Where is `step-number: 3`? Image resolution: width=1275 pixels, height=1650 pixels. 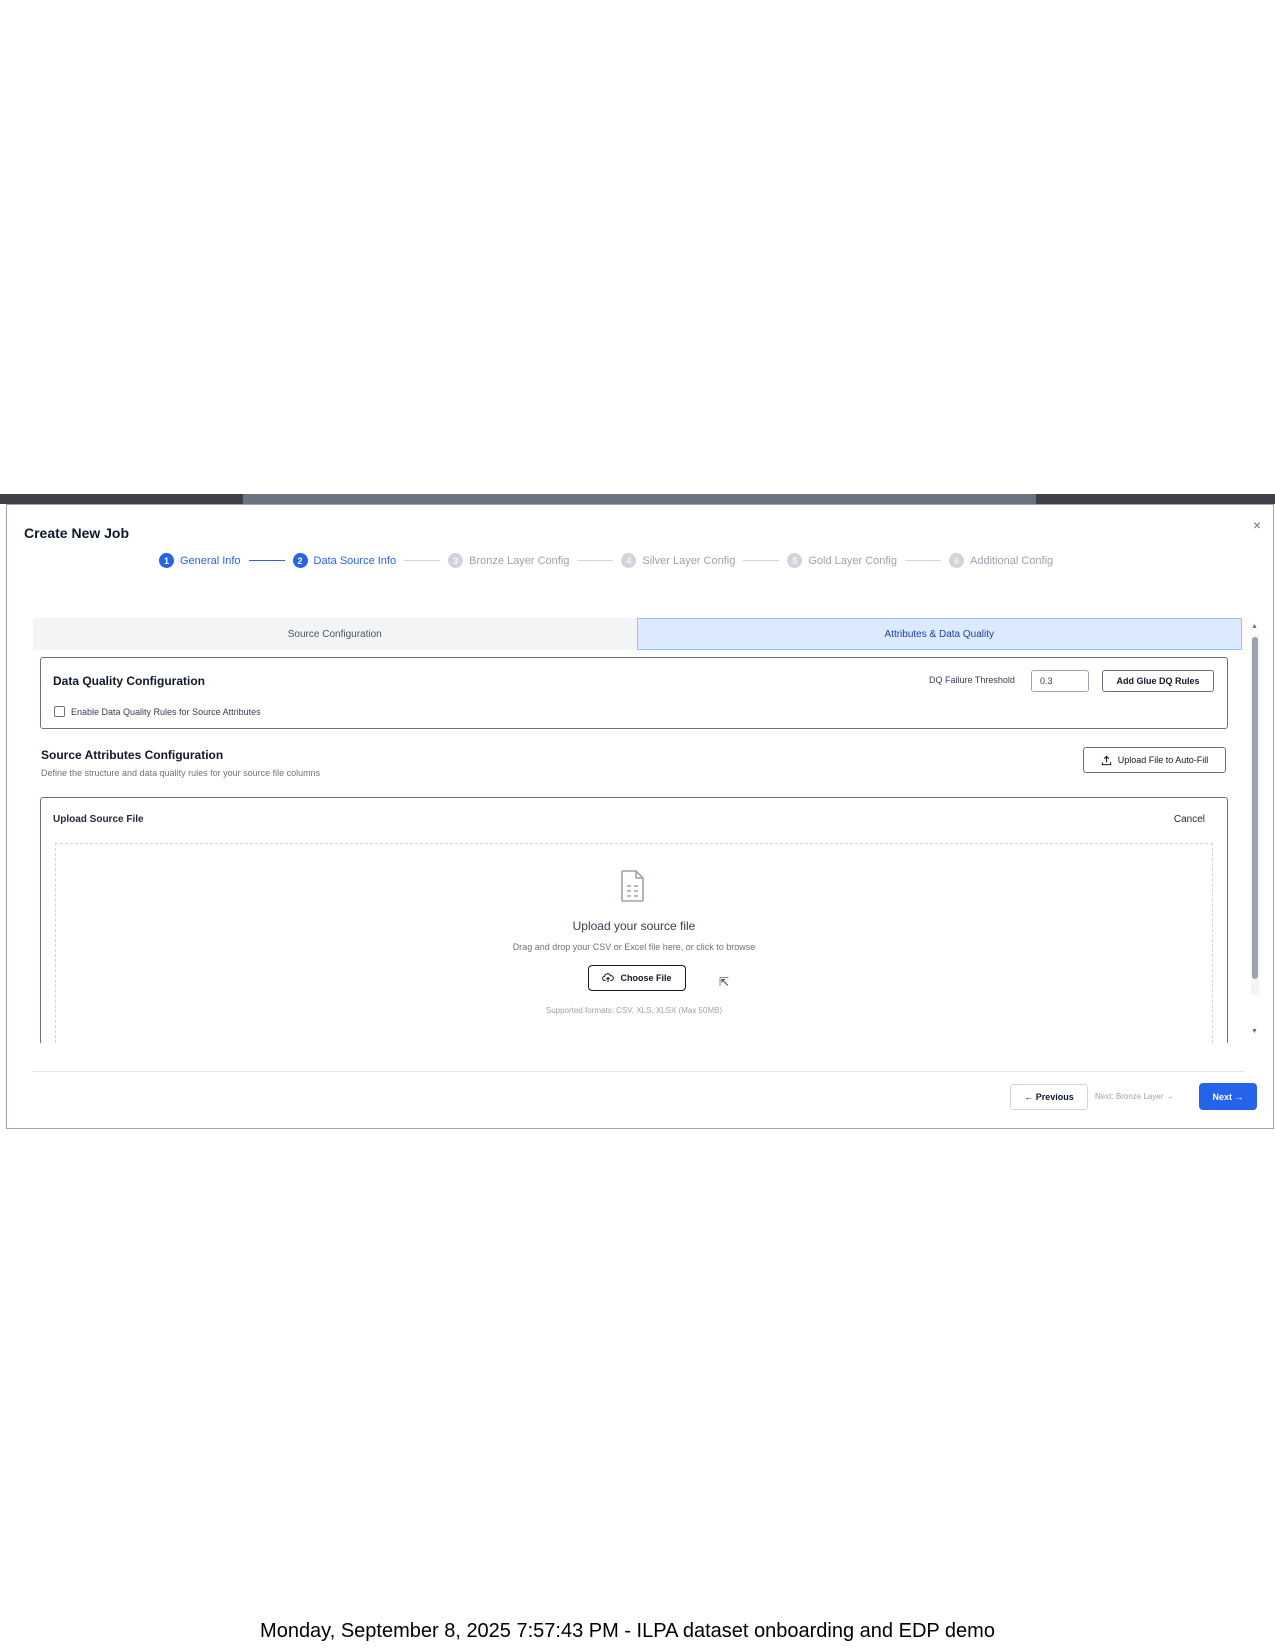
step-number: 3 is located at coordinates (456, 560).